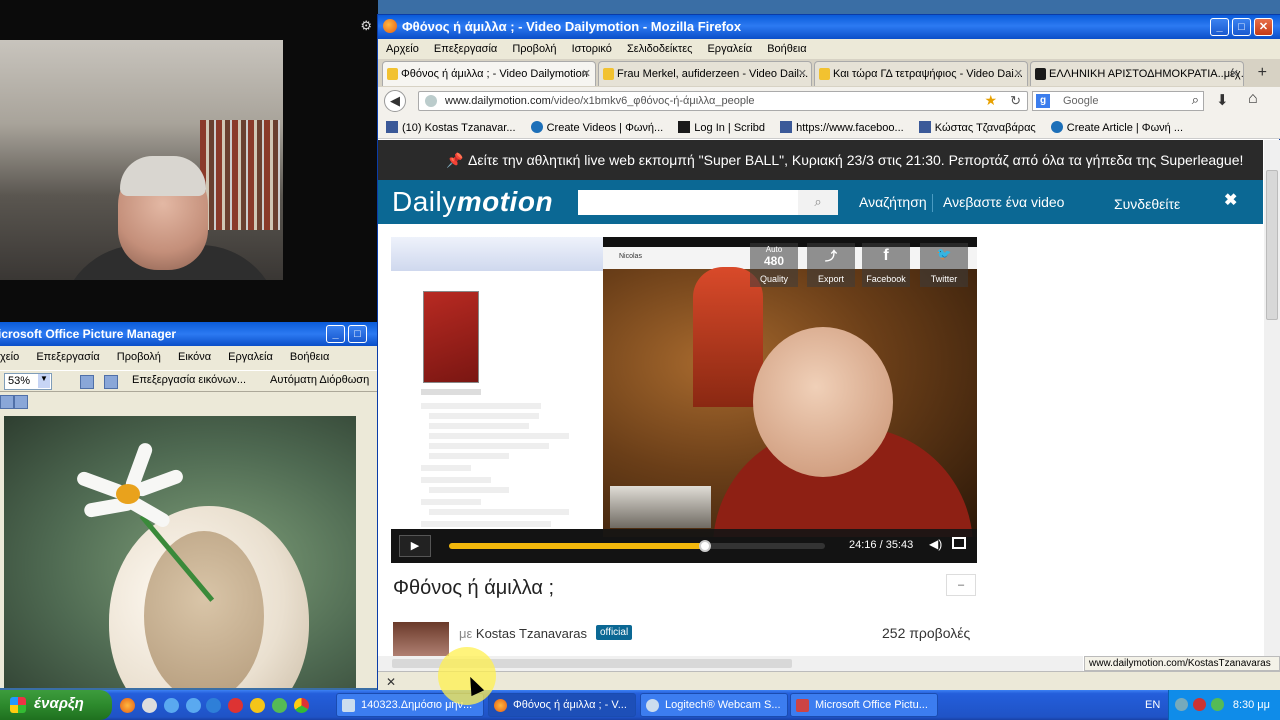  I want to click on picture-manager-titlebar: icrosoft Office Picture Manager _ □, so click(189, 334).